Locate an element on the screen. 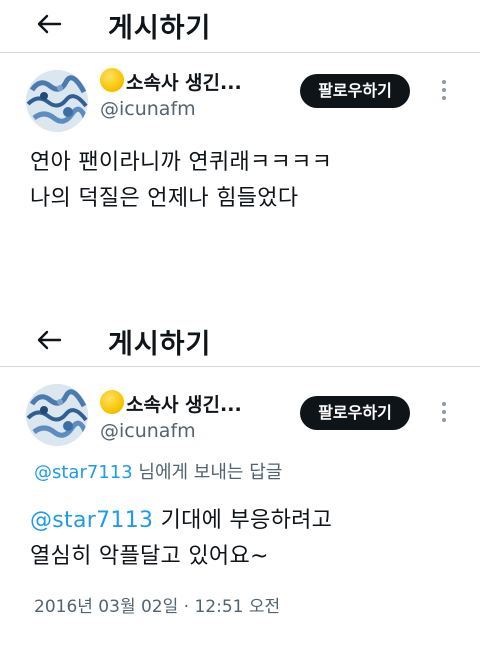 The image size is (480, 656). tweet-mention-link: @star7113 is located at coordinates (91, 520).